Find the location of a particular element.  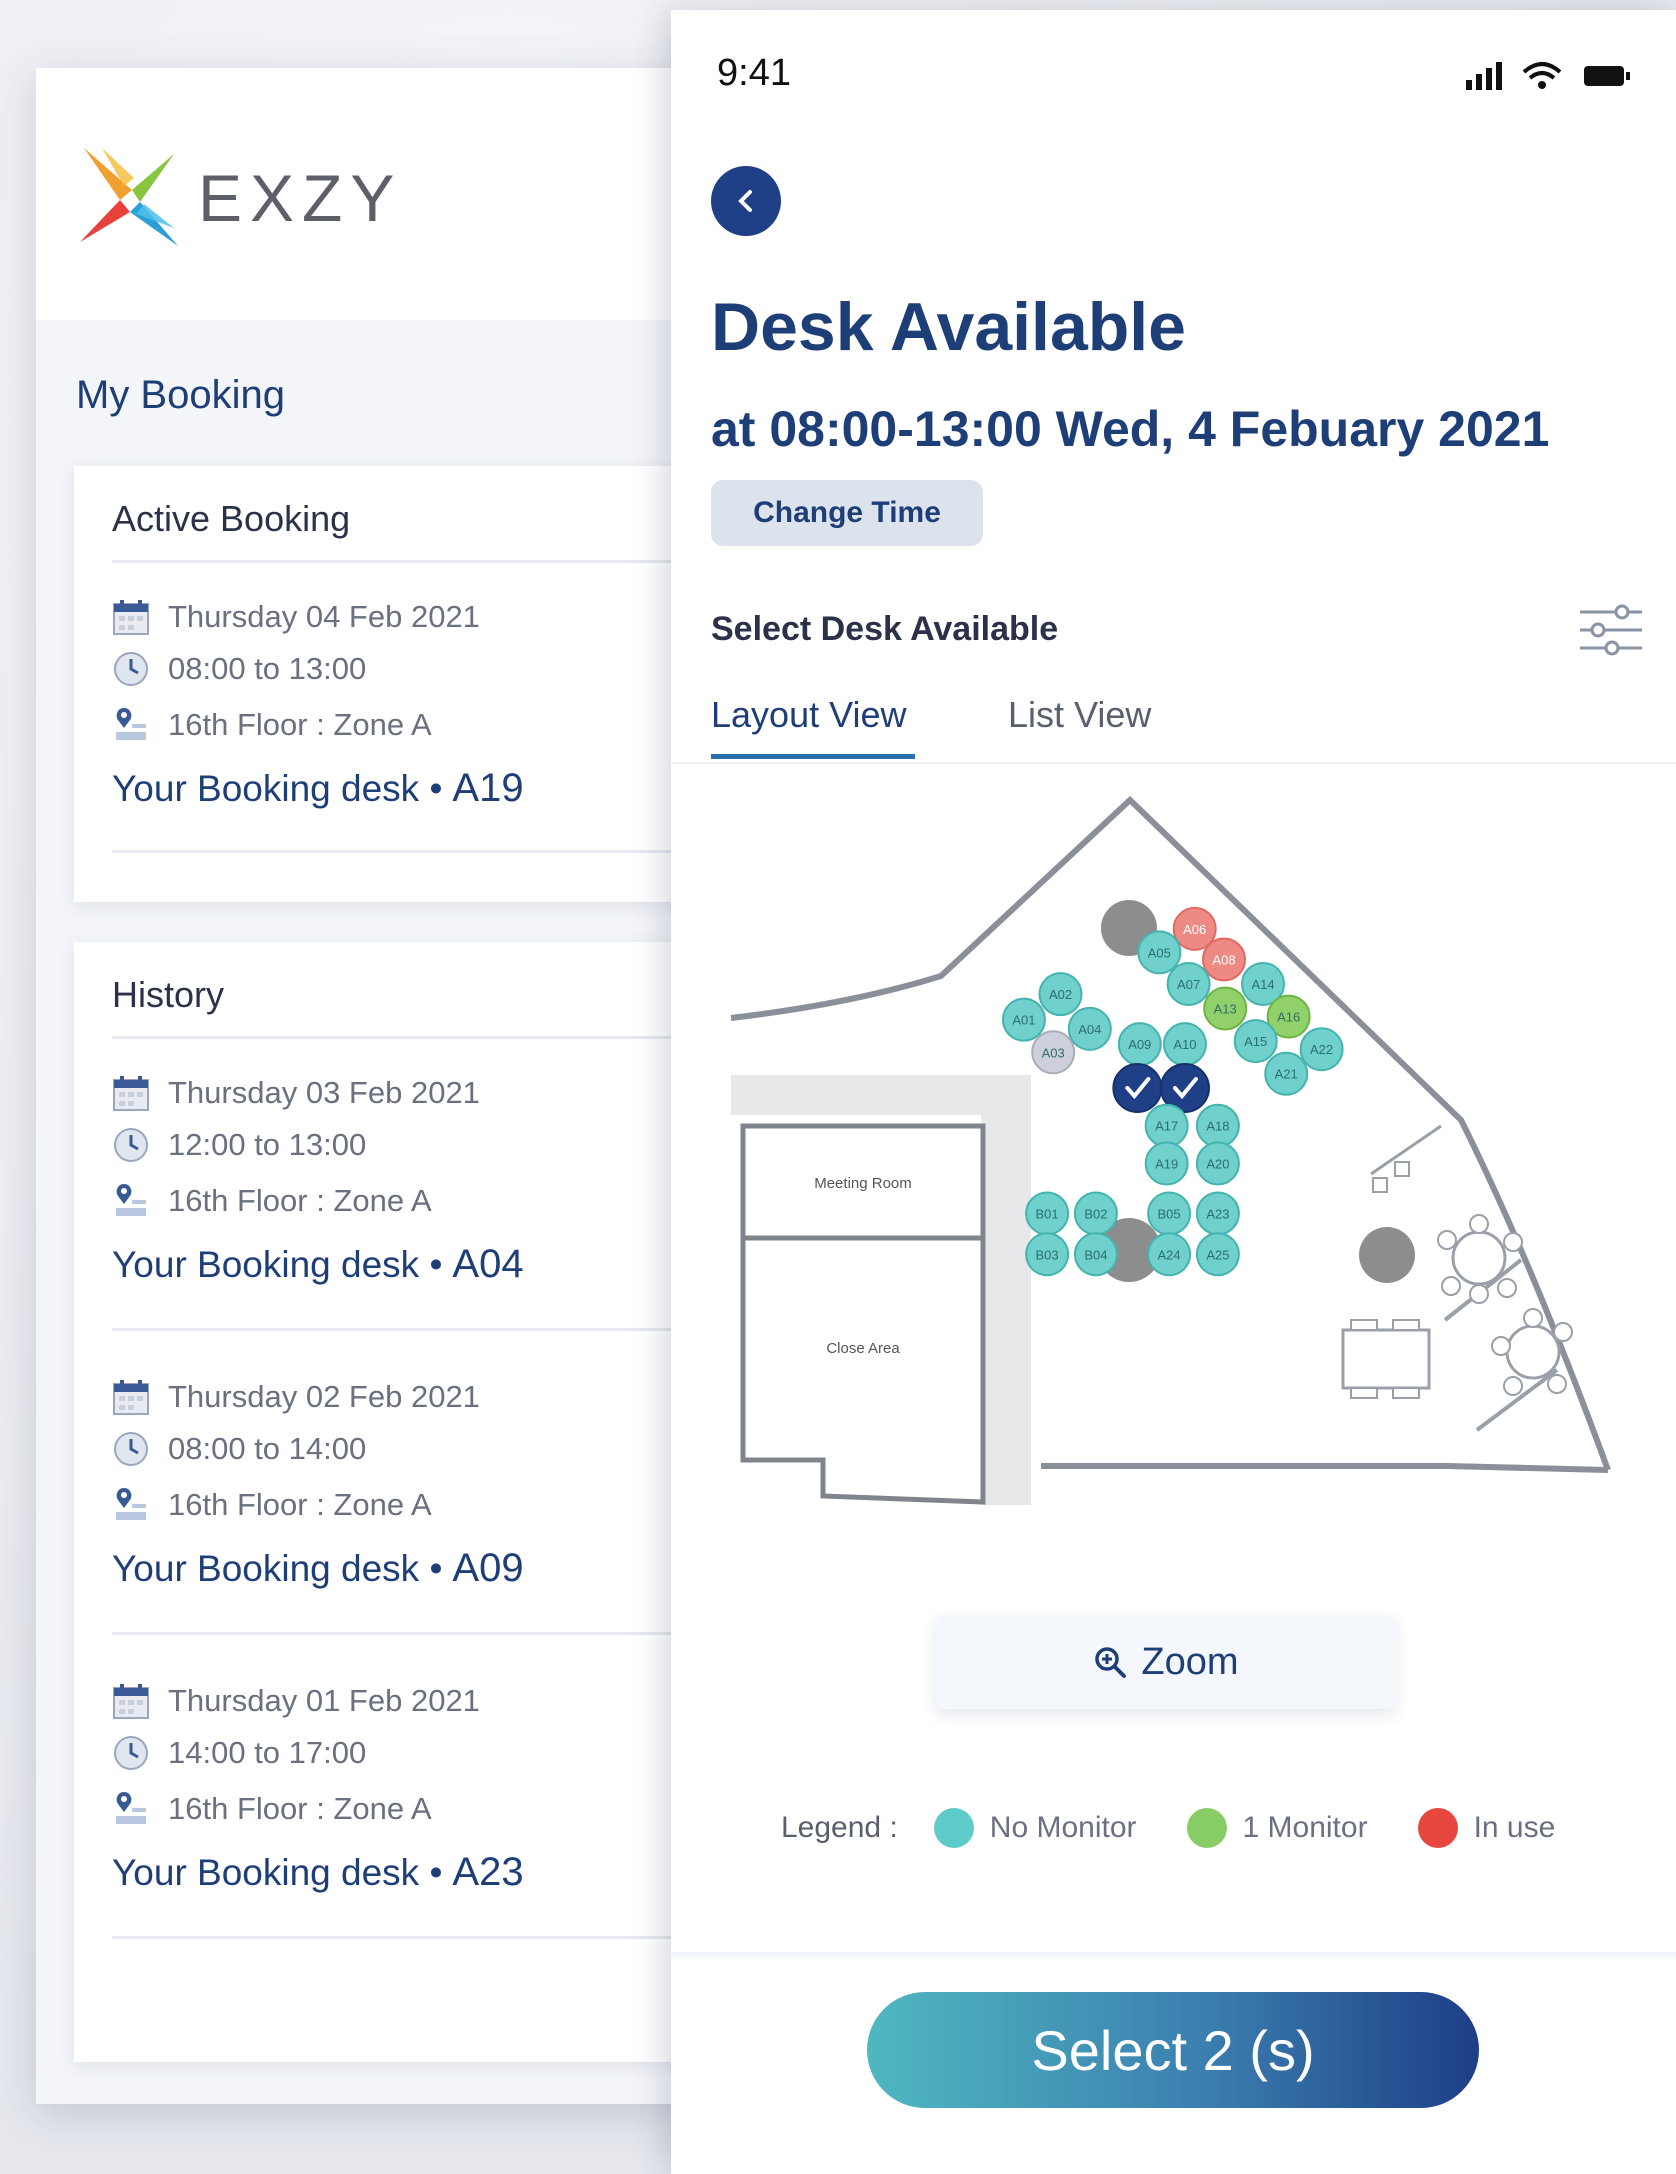

desk-label: B02 is located at coordinates (1095, 1213).